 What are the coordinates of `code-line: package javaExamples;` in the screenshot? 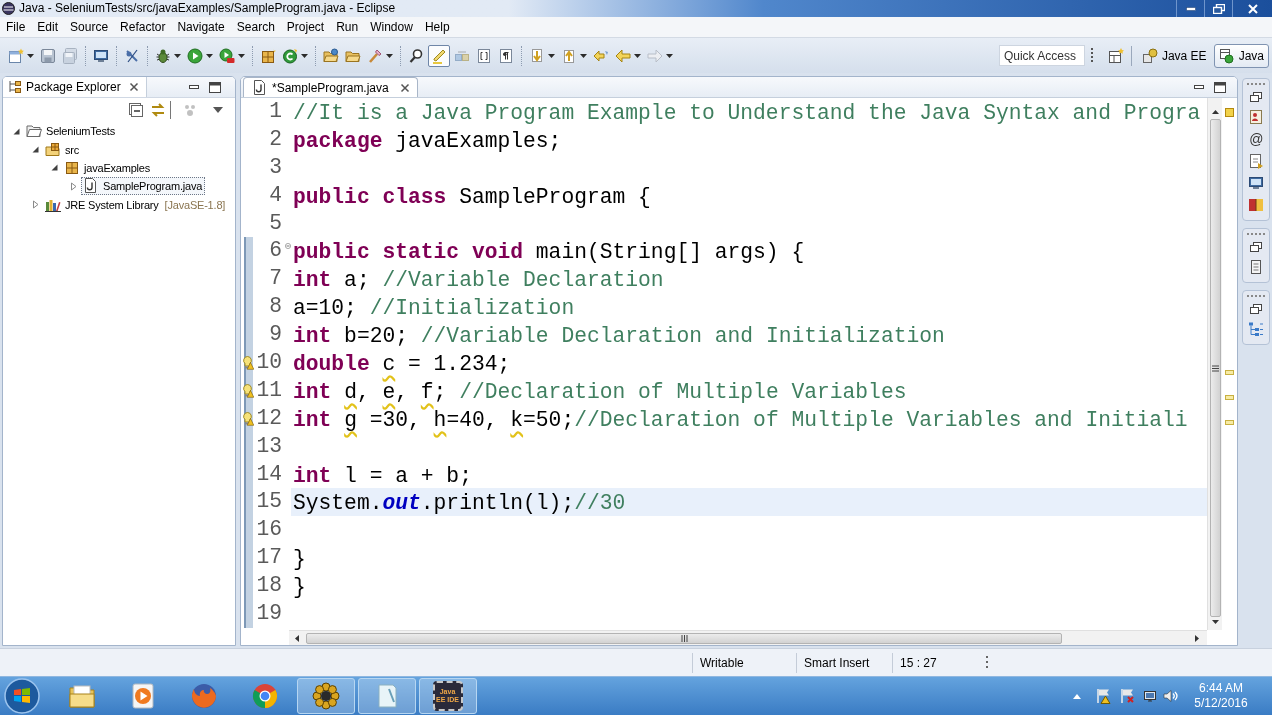 It's located at (427, 141).